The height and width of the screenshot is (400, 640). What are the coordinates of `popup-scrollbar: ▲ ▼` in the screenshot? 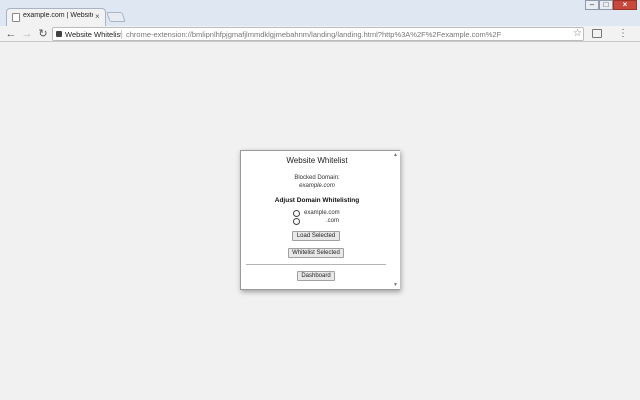 It's located at (396, 220).